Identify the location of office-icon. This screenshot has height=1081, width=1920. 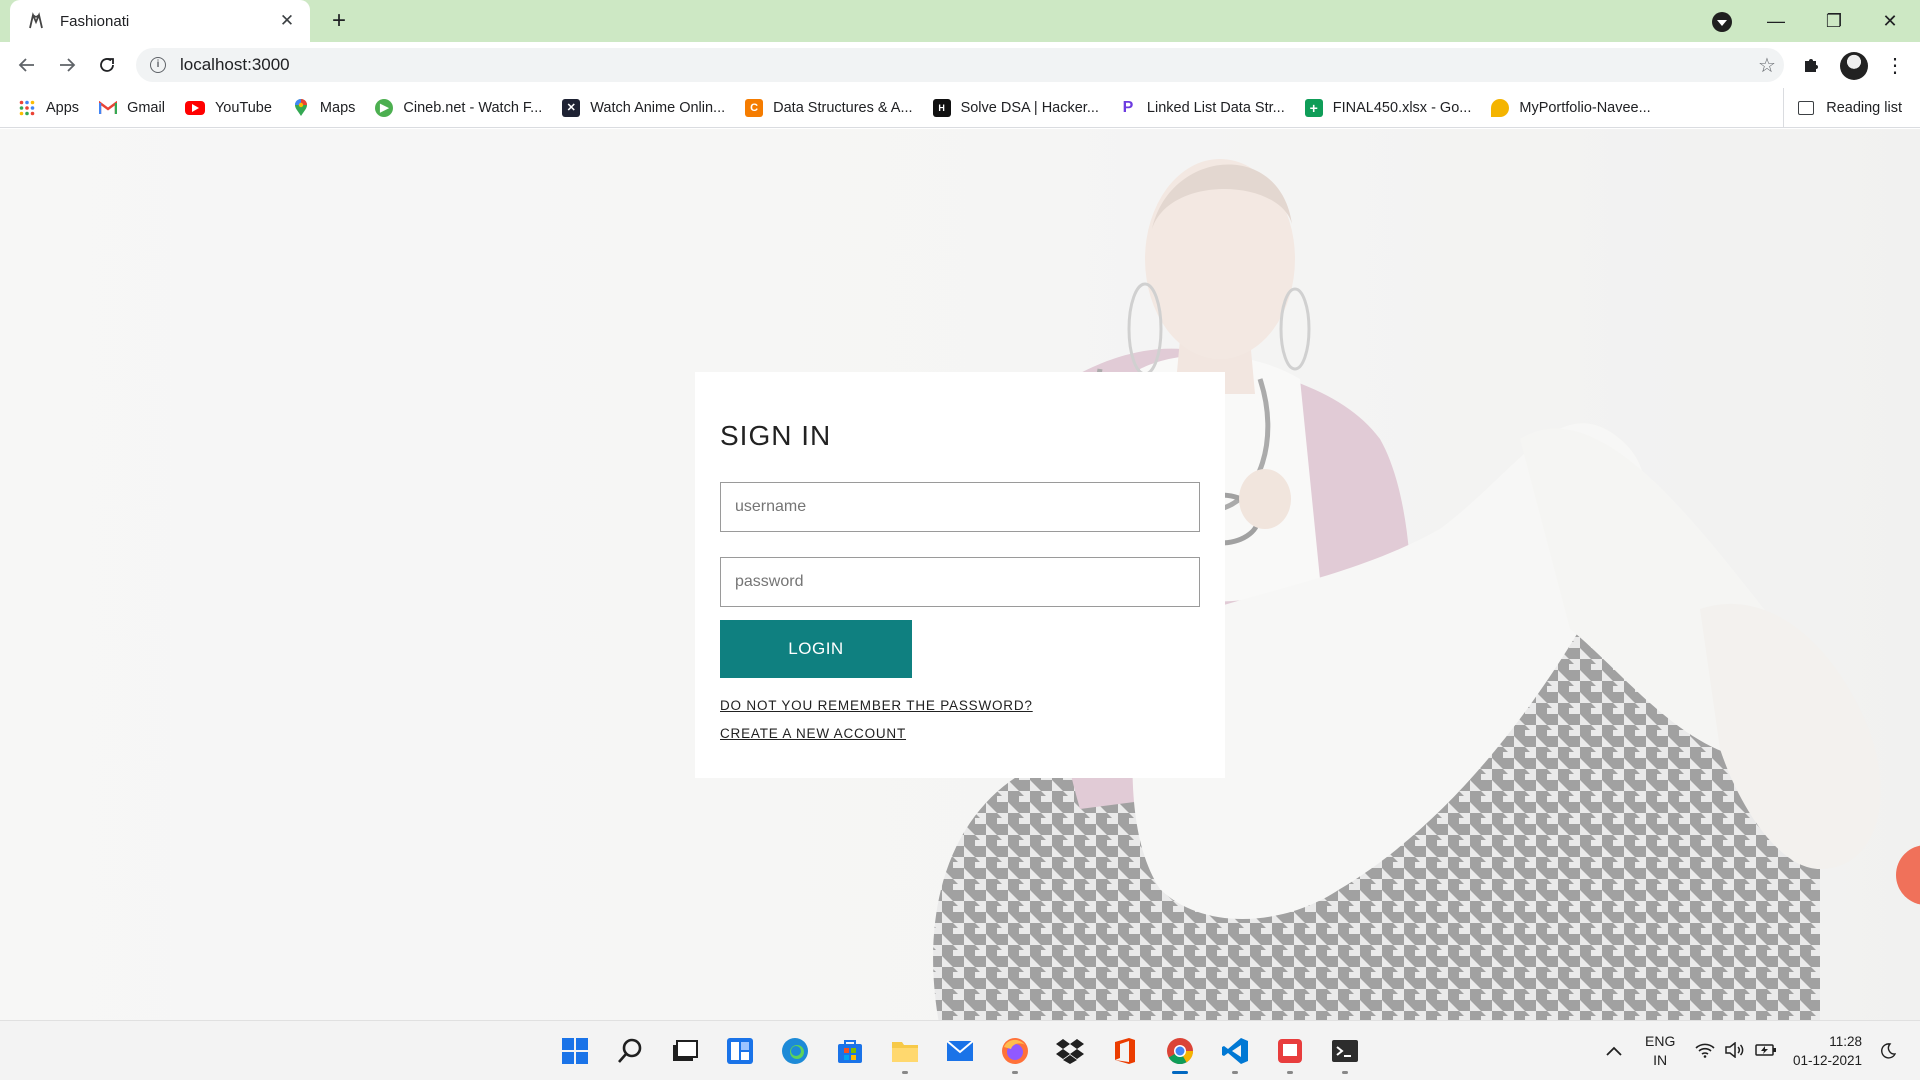
(1125, 1051).